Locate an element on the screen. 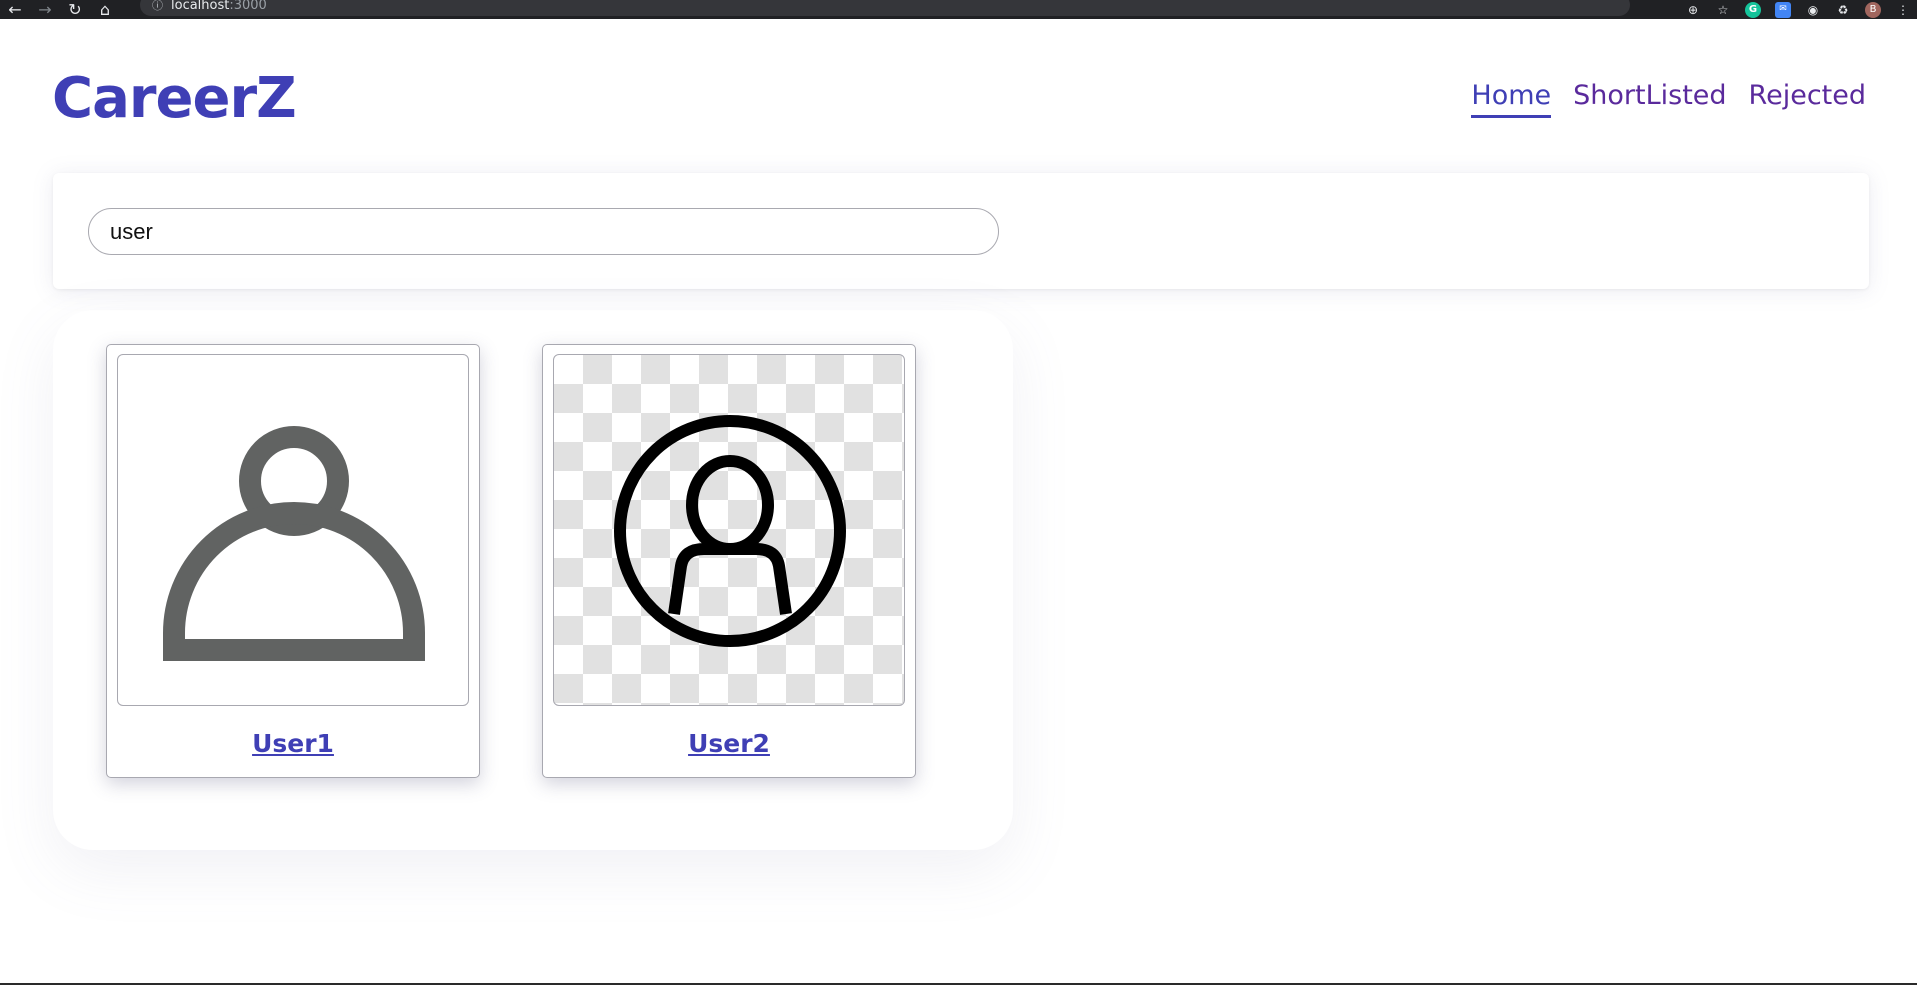  profile-avatar: B is located at coordinates (1873, 9).